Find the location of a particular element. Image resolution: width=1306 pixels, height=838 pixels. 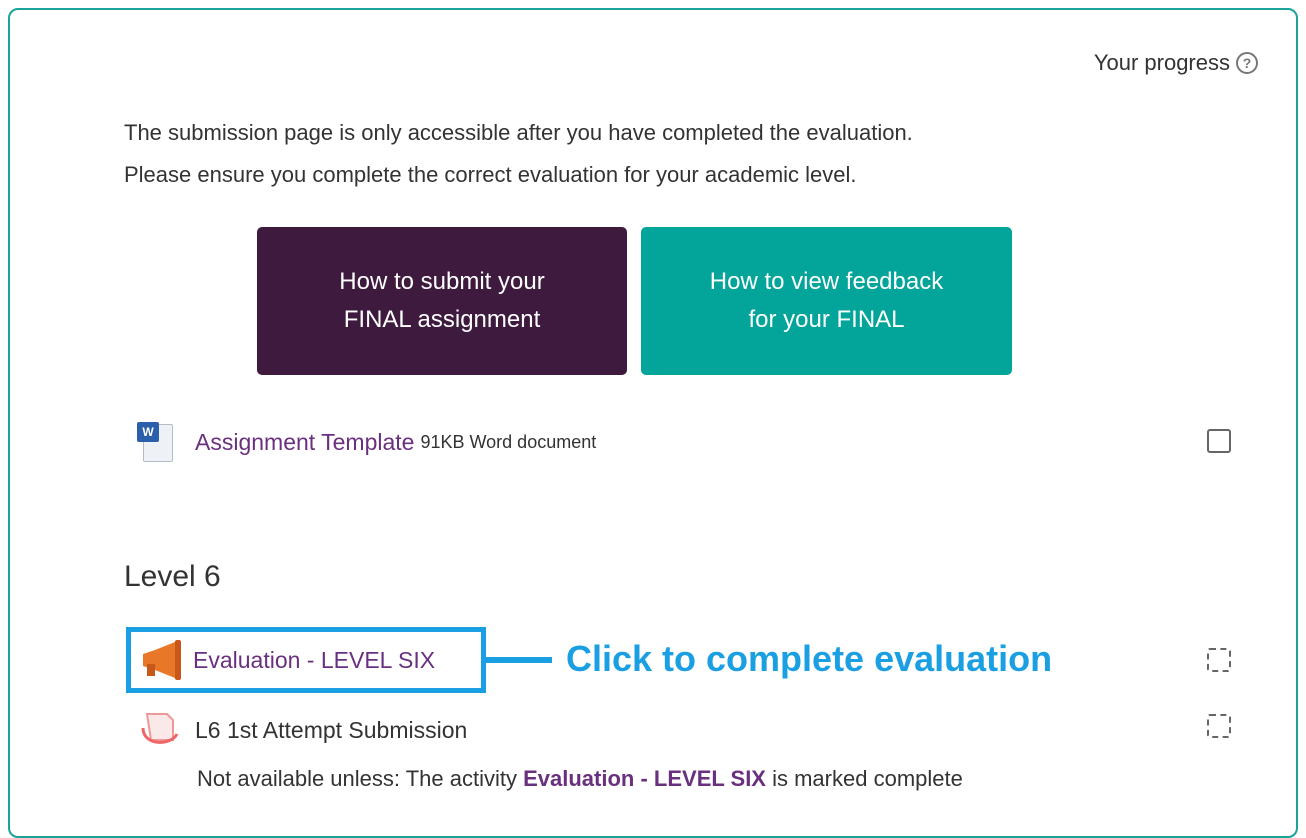

word-document-icon: W is located at coordinates (155, 442).